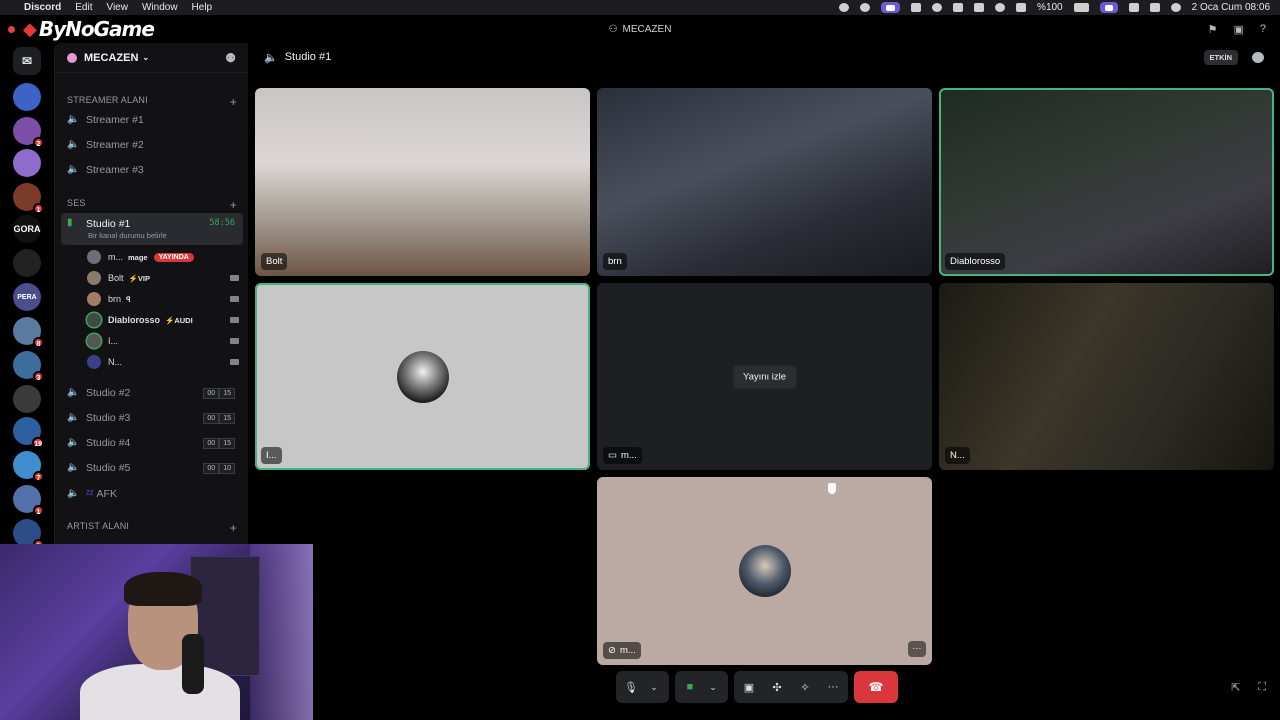 The width and height of the screenshot is (1280, 720). What do you see at coordinates (152, 145) in the screenshot?
I see `channel-streamer-2: 🔈 Streamer #2` at bounding box center [152, 145].